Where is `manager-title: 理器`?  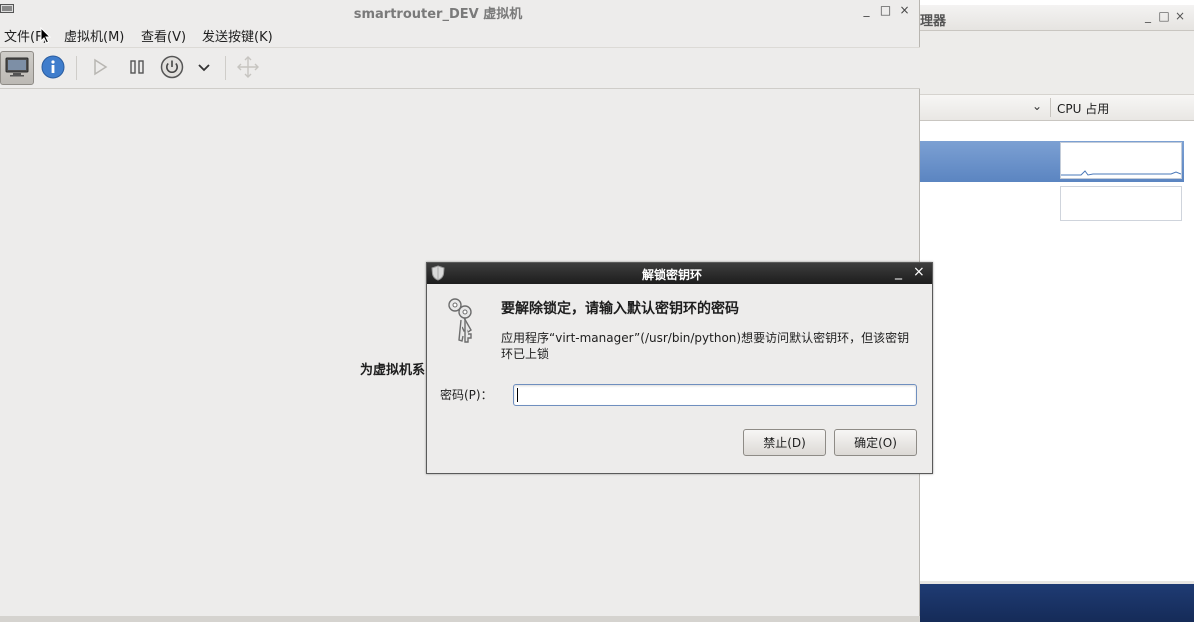
manager-title: 理器 is located at coordinates (933, 21).